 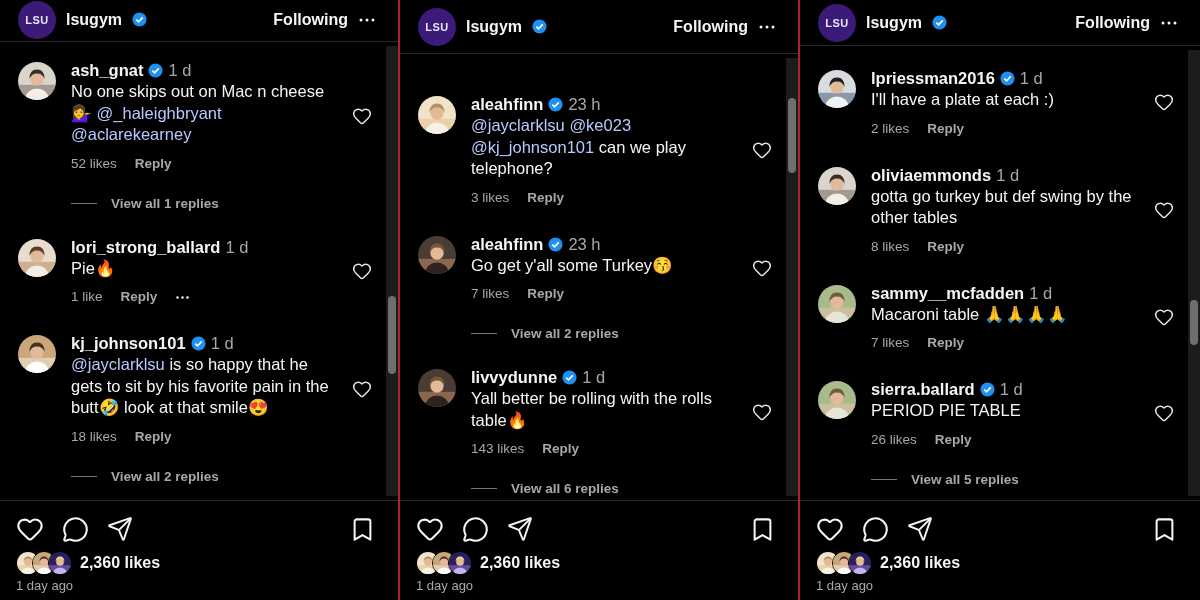 I want to click on comment-text: Yall better be rolling with the rolls table🔥, so click(x=592, y=409).